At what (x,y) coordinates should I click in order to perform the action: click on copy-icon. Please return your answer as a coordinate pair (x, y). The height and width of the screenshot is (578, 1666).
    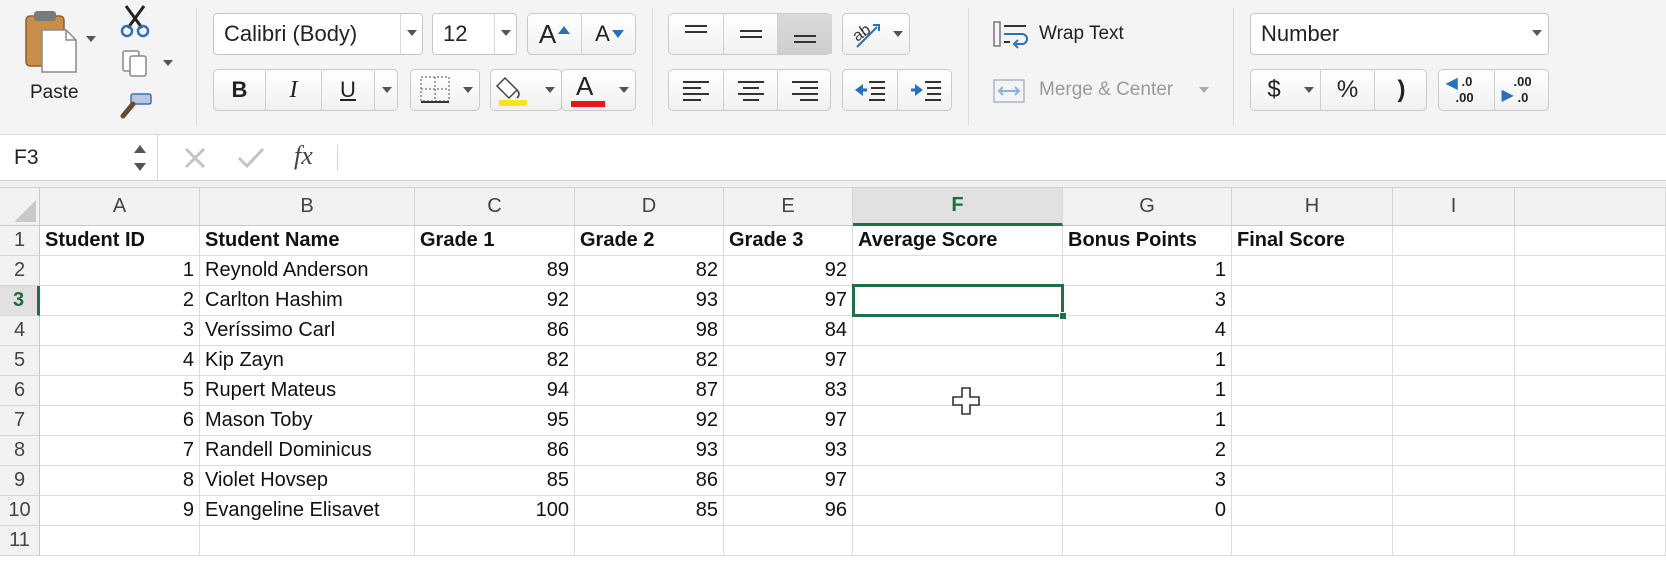
    Looking at the image, I should click on (135, 63).